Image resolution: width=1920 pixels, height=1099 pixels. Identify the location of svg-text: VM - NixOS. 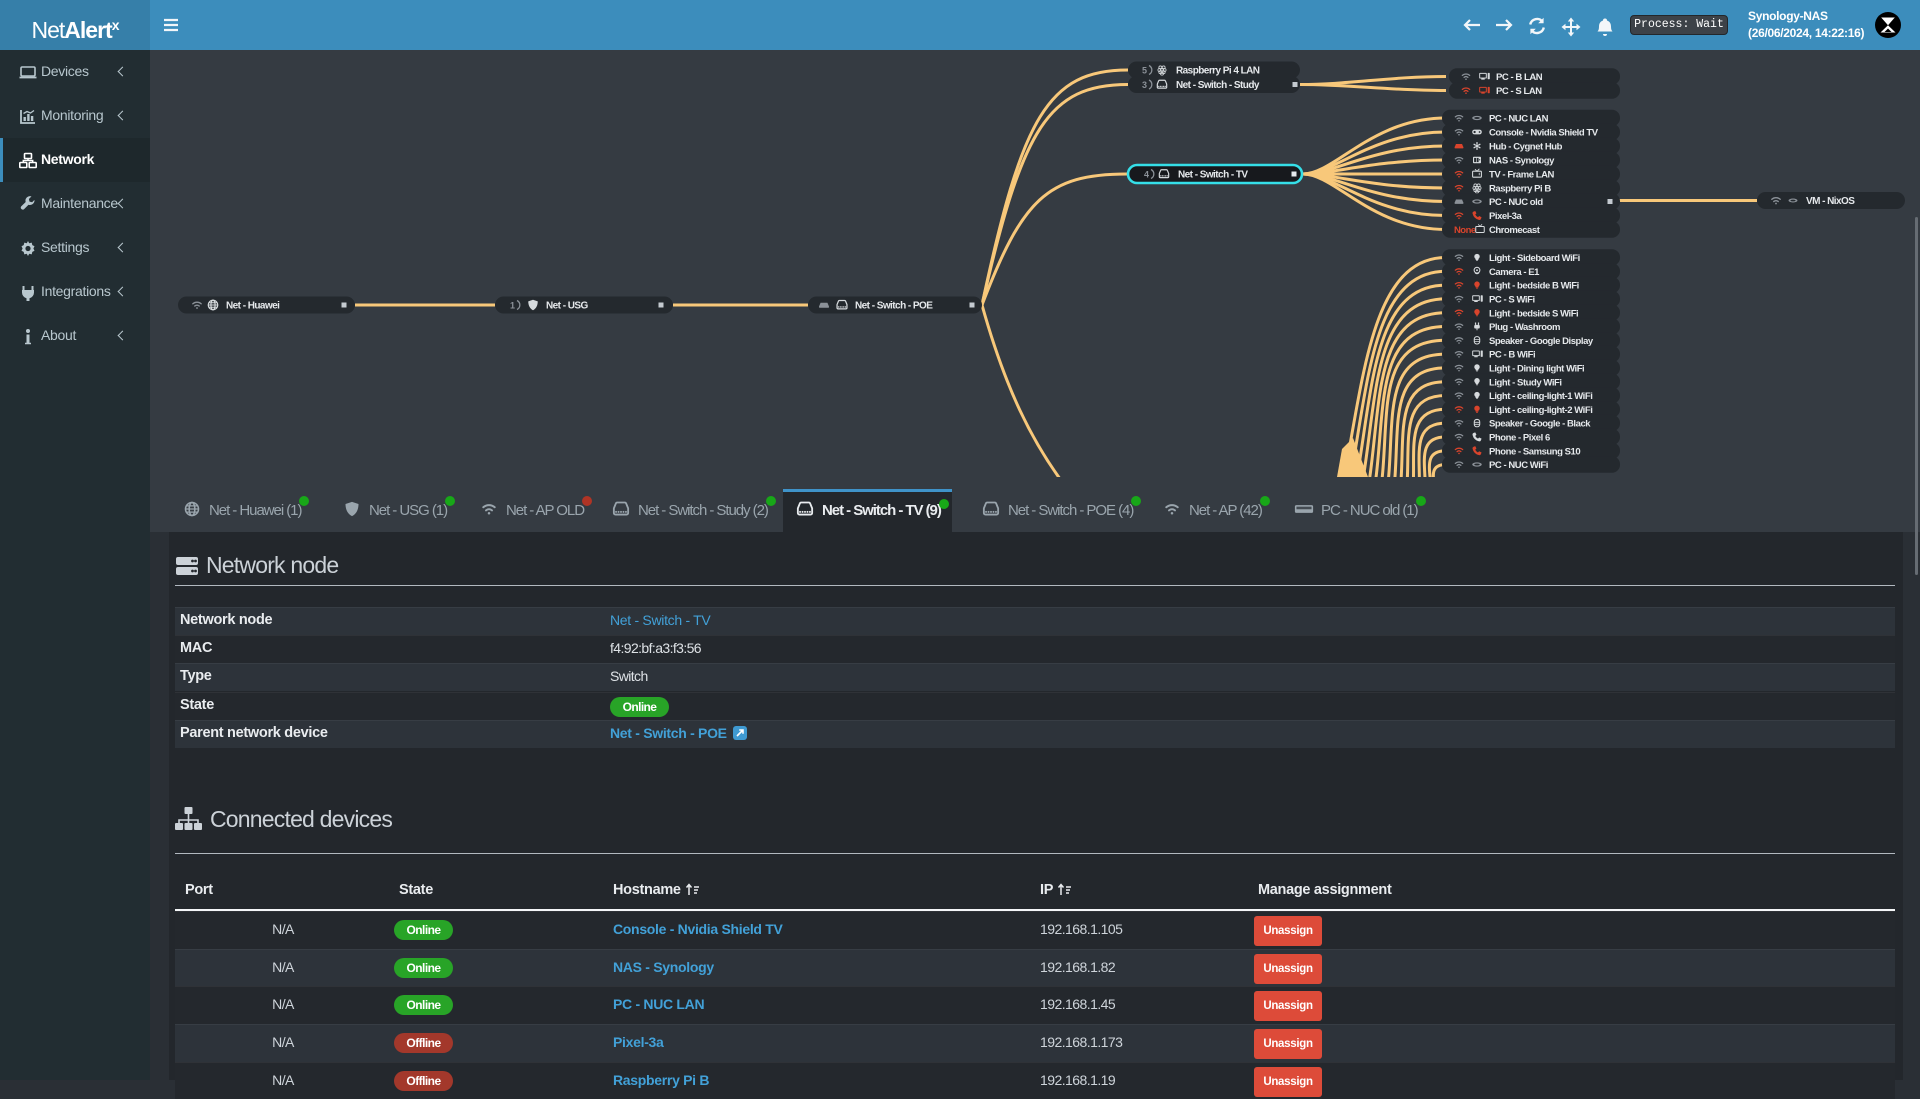
(1830, 201).